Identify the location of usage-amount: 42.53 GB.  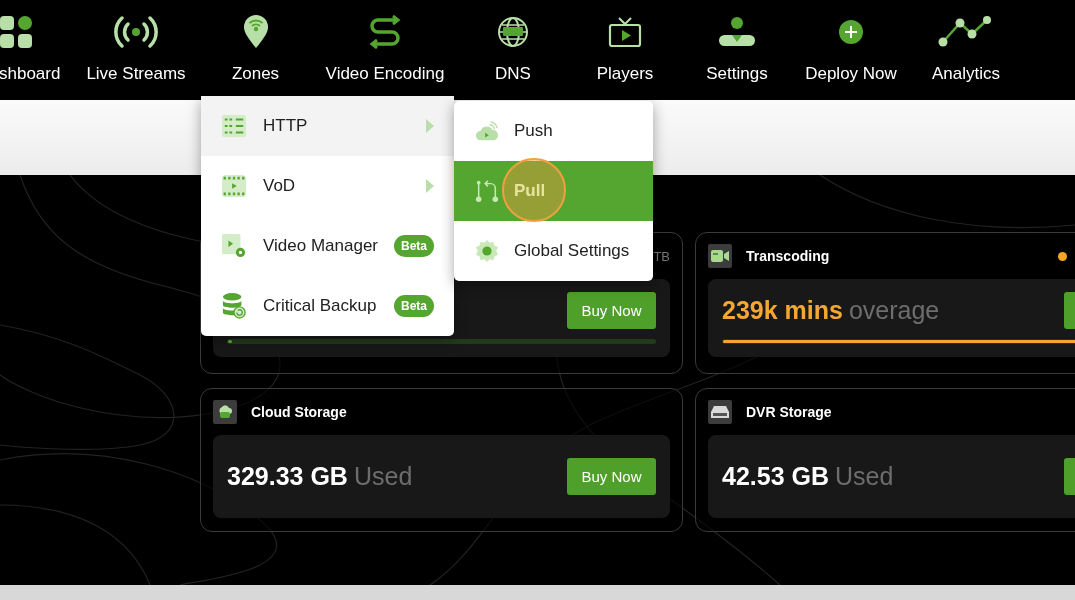
(775, 476).